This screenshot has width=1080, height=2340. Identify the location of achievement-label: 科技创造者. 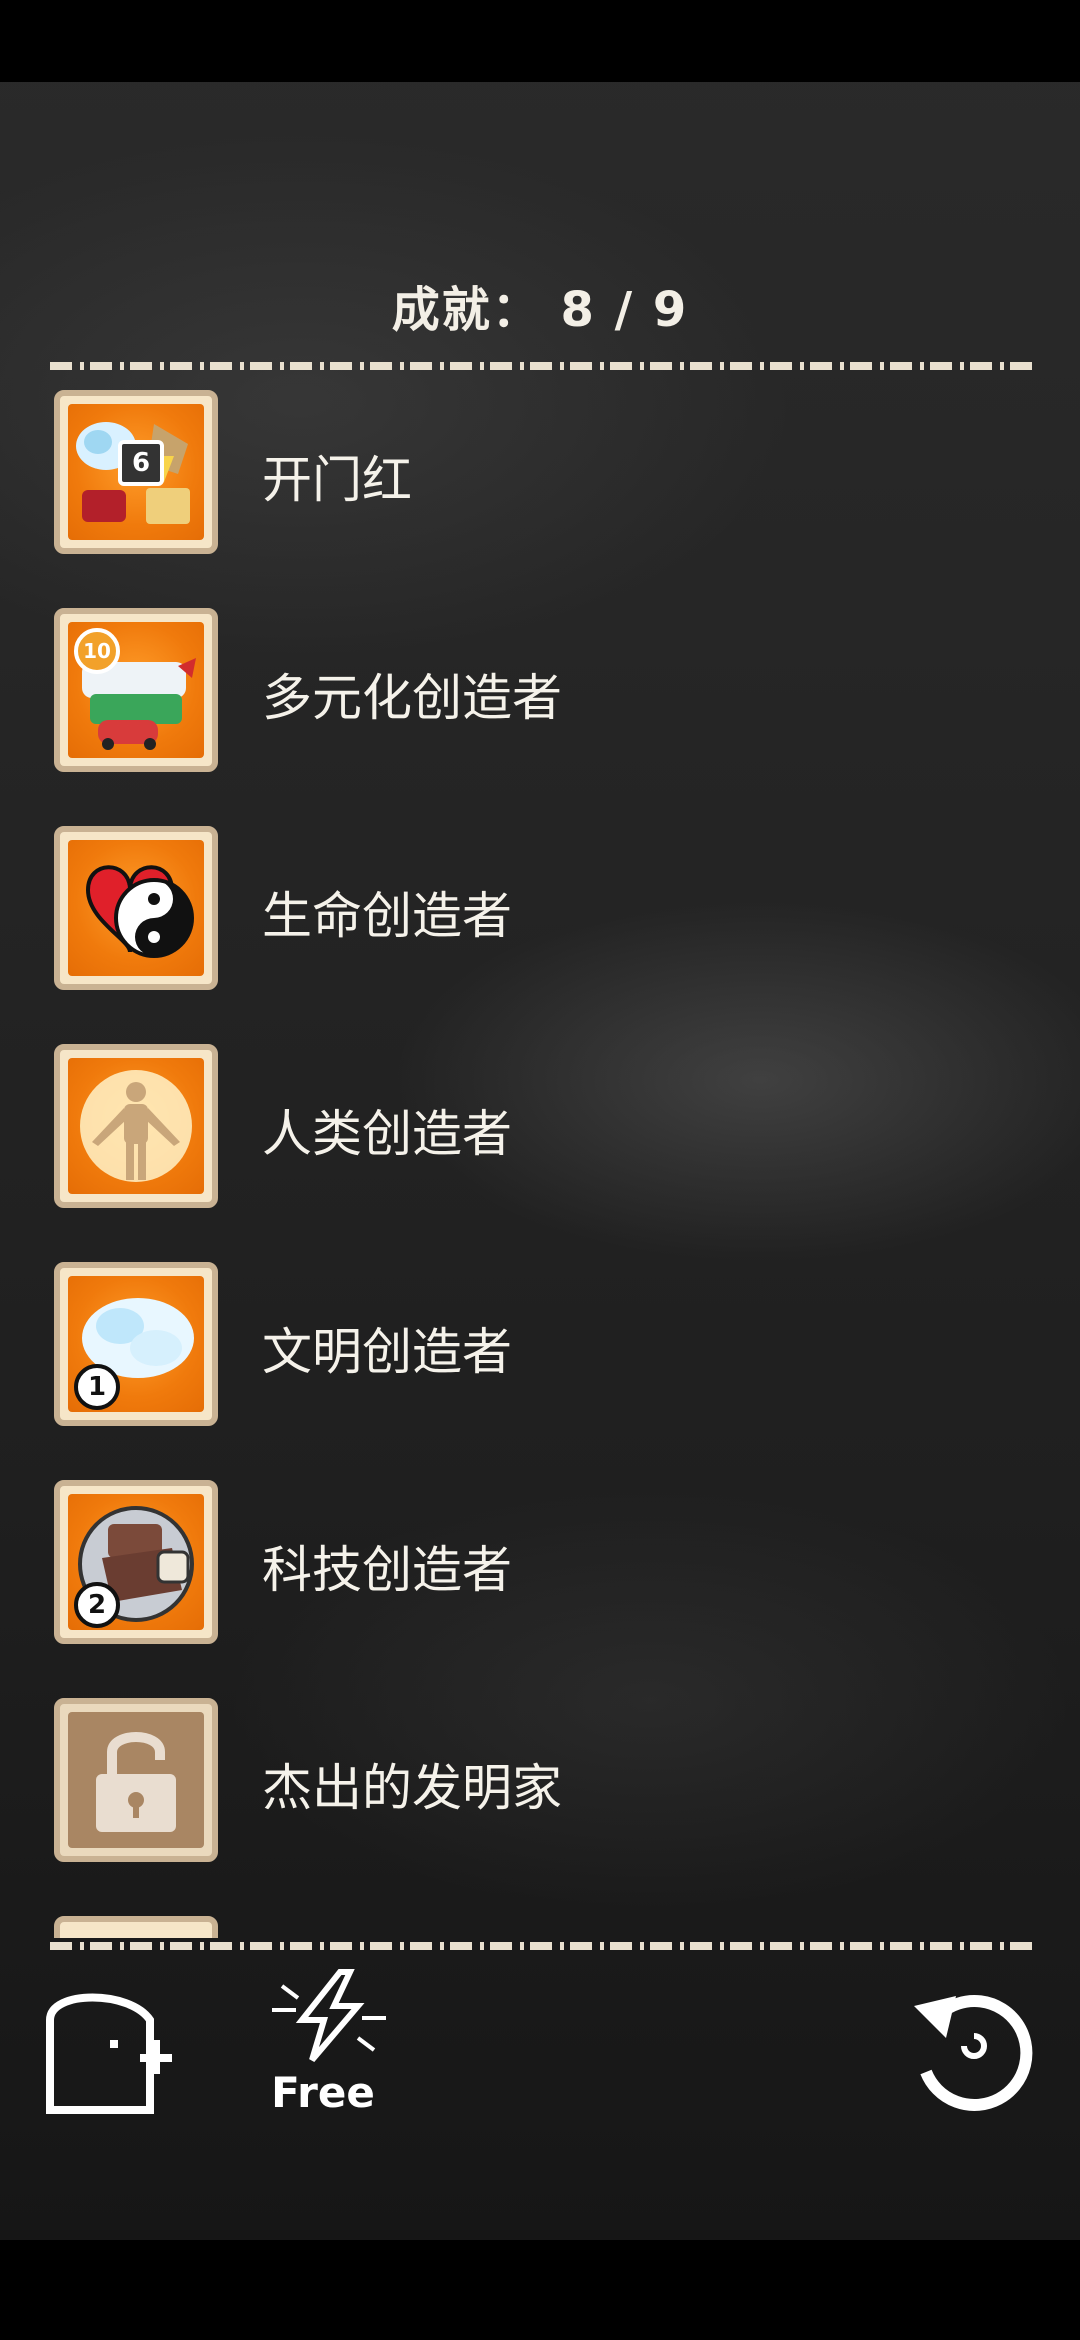
(387, 1570).